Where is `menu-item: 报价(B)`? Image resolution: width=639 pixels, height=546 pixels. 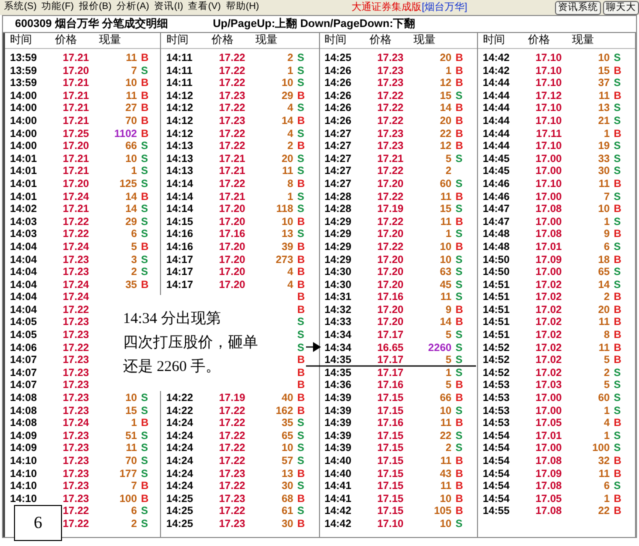 menu-item: 报价(B) is located at coordinates (95, 7).